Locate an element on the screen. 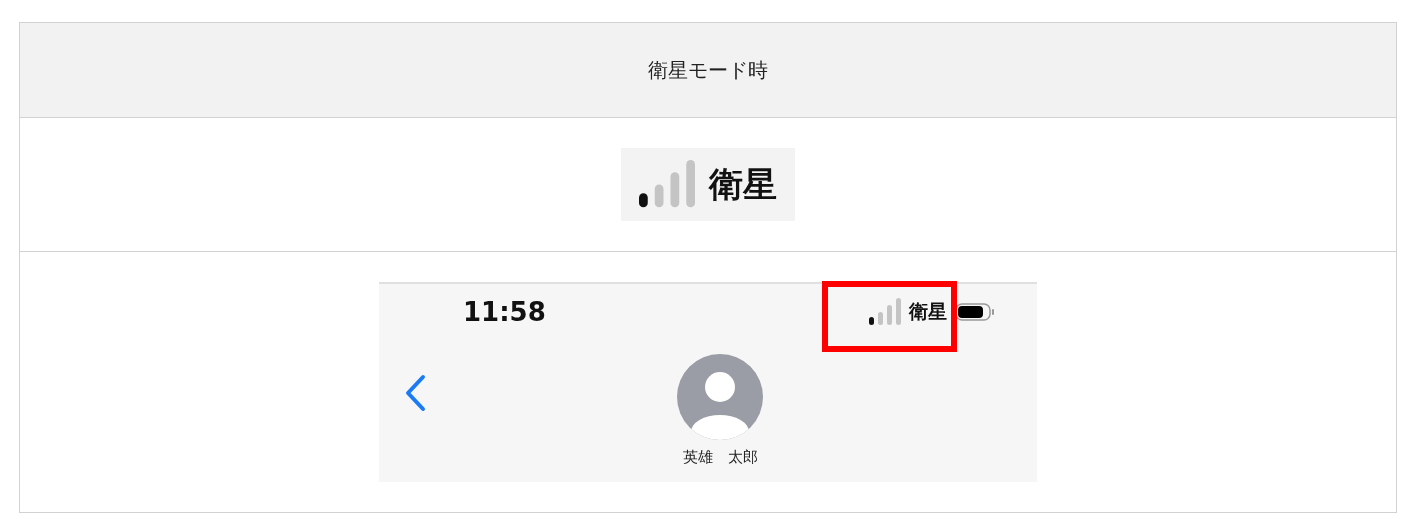 The image size is (1418, 523). back-icon is located at coordinates (415, 393).